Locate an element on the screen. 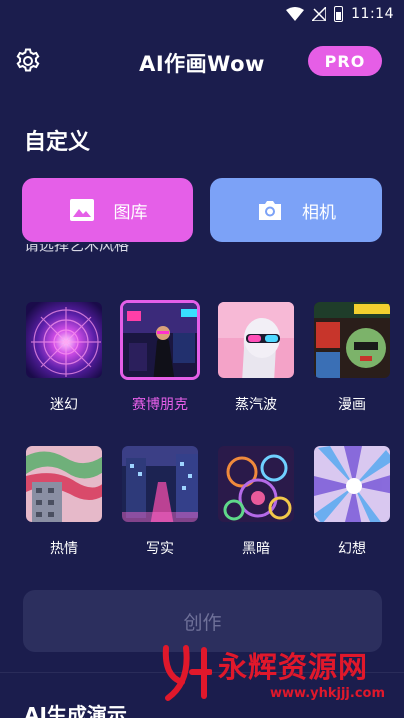  style-label: 幻想 is located at coordinates (352, 549).